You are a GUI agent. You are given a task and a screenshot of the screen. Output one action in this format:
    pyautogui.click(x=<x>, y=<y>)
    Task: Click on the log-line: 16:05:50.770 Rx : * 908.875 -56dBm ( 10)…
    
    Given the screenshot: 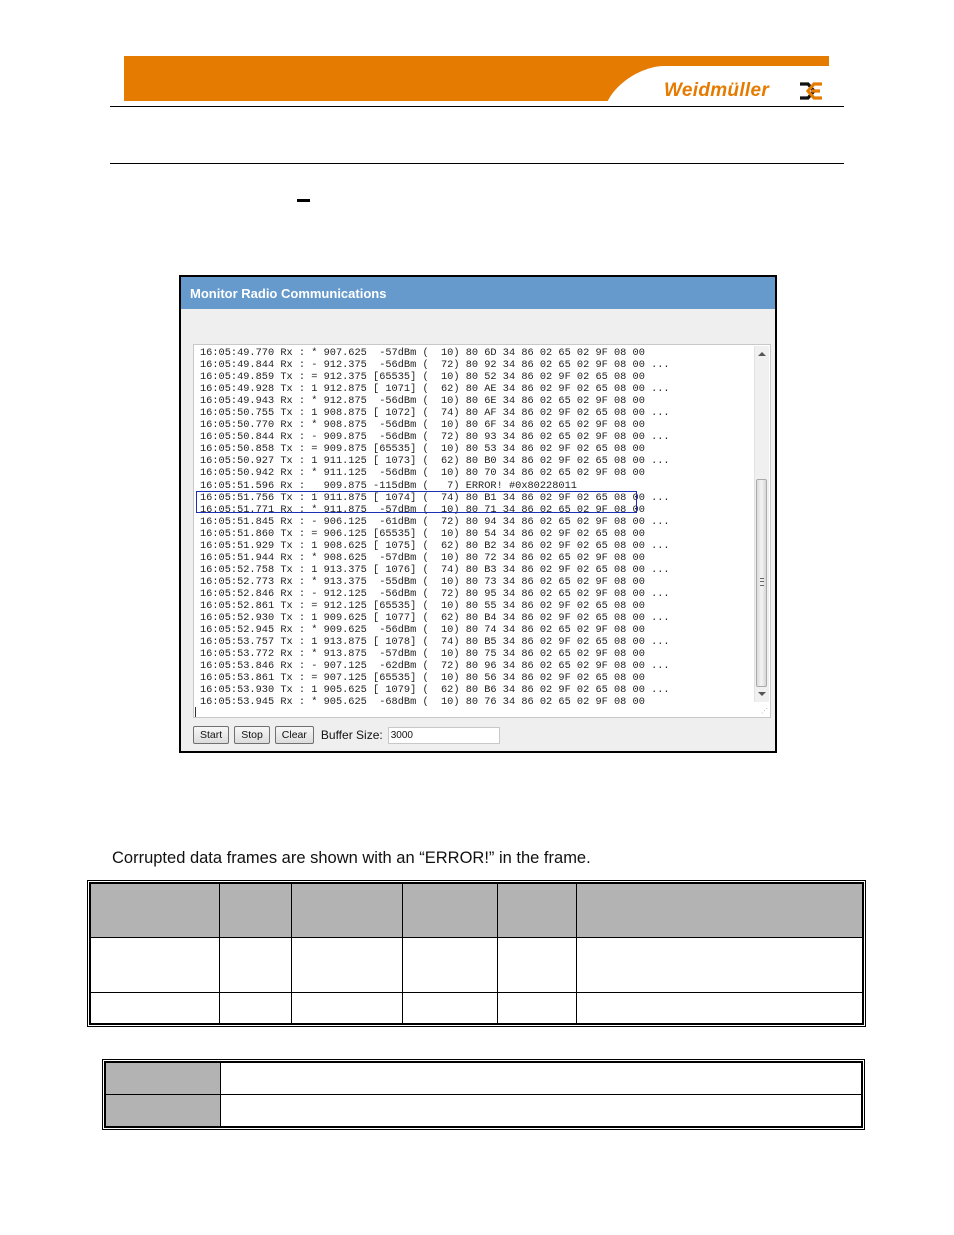 What is the action you would take?
    pyautogui.click(x=422, y=425)
    